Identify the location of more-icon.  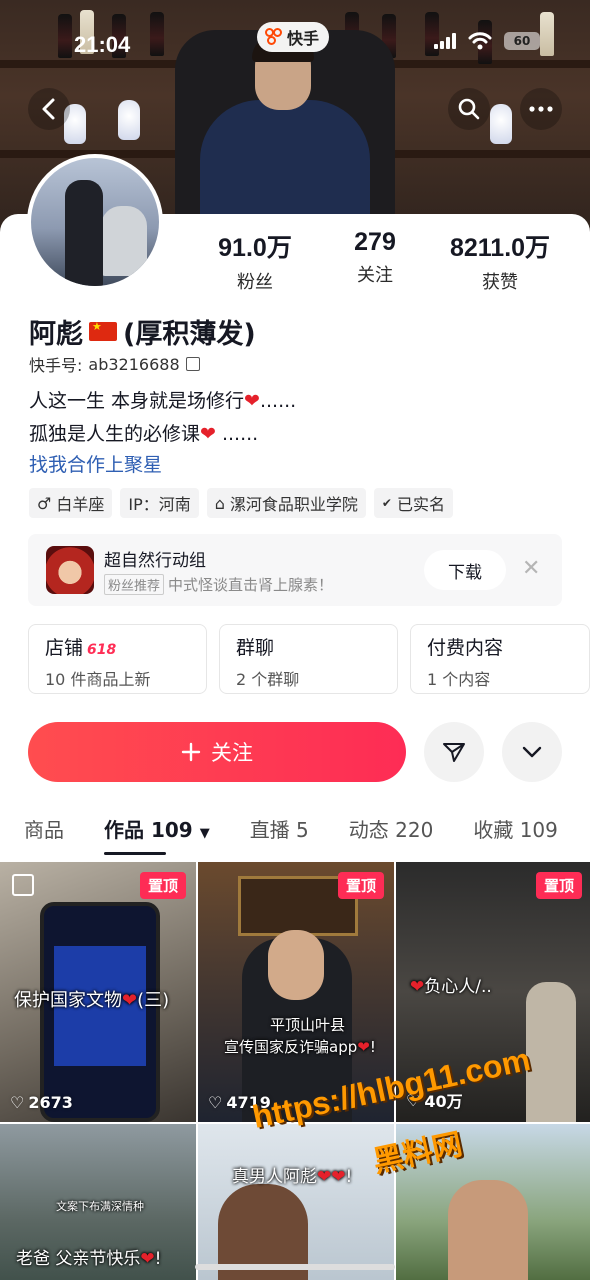
(541, 109).